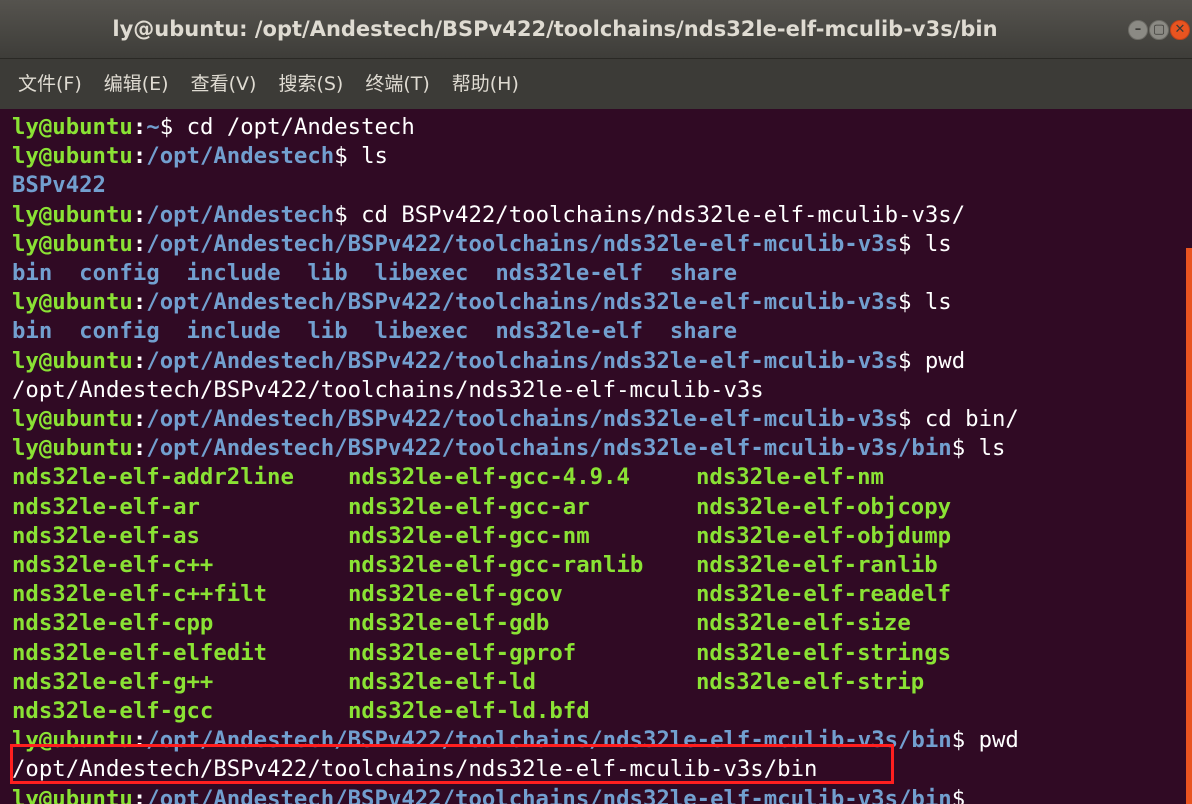 The height and width of the screenshot is (804, 1192). What do you see at coordinates (817, 565) in the screenshot?
I see `executable-entry: nds32le-elf-ranlib` at bounding box center [817, 565].